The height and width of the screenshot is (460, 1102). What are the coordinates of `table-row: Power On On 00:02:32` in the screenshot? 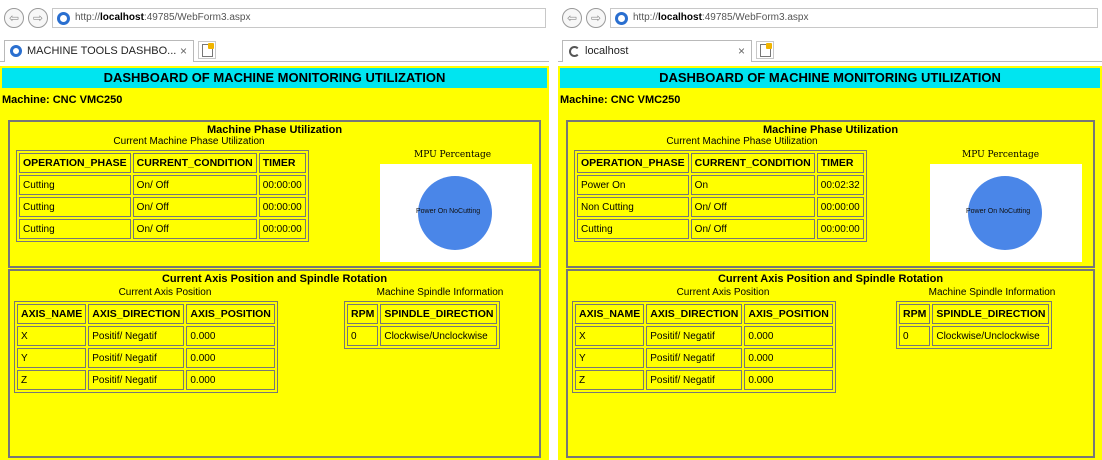 It's located at (720, 185).